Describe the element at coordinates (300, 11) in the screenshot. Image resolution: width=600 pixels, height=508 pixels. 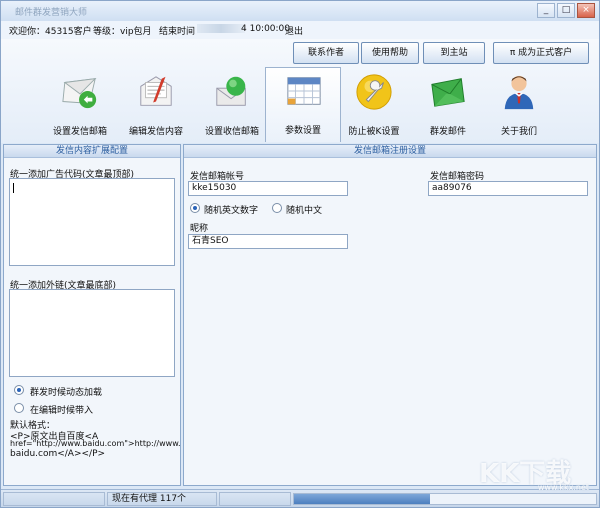
I see `title-bar: 邮件群发营销大师 _ □ ×` at that location.